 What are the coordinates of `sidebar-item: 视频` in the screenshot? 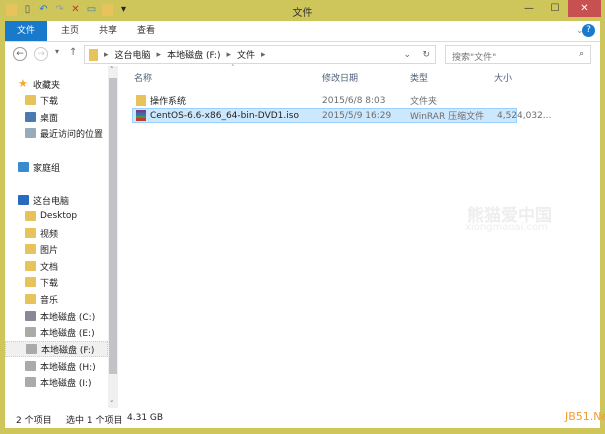 It's located at (56, 233).